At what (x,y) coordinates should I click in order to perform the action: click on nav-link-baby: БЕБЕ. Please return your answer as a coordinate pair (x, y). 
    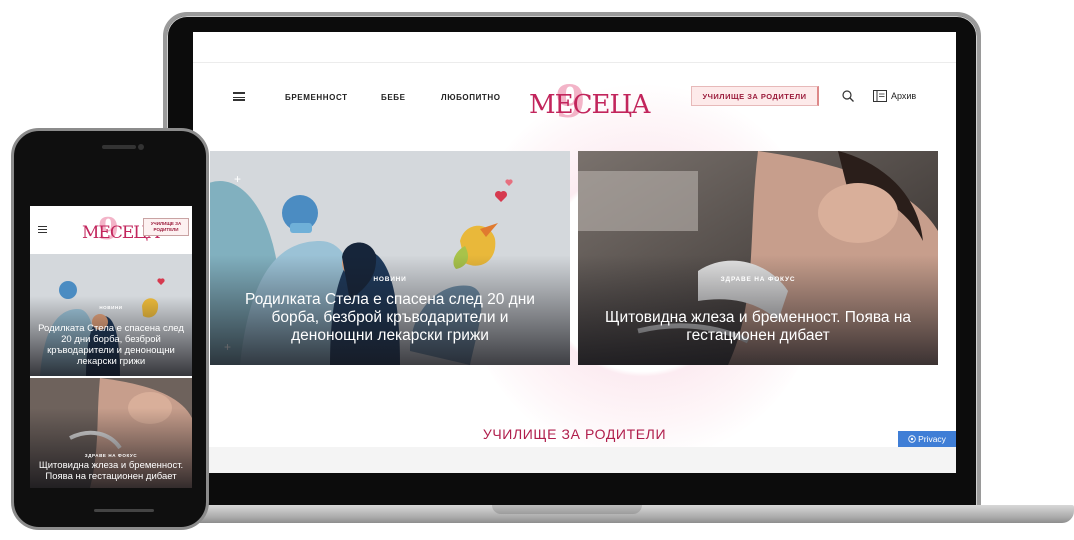
    Looking at the image, I should click on (393, 97).